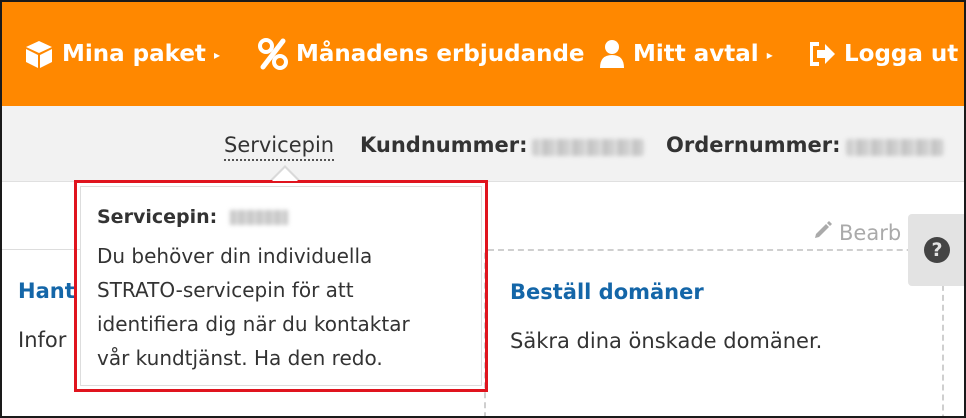 This screenshot has height=418, width=966. I want to click on nav-my-contract: Mitt avtal ▸, so click(686, 54).